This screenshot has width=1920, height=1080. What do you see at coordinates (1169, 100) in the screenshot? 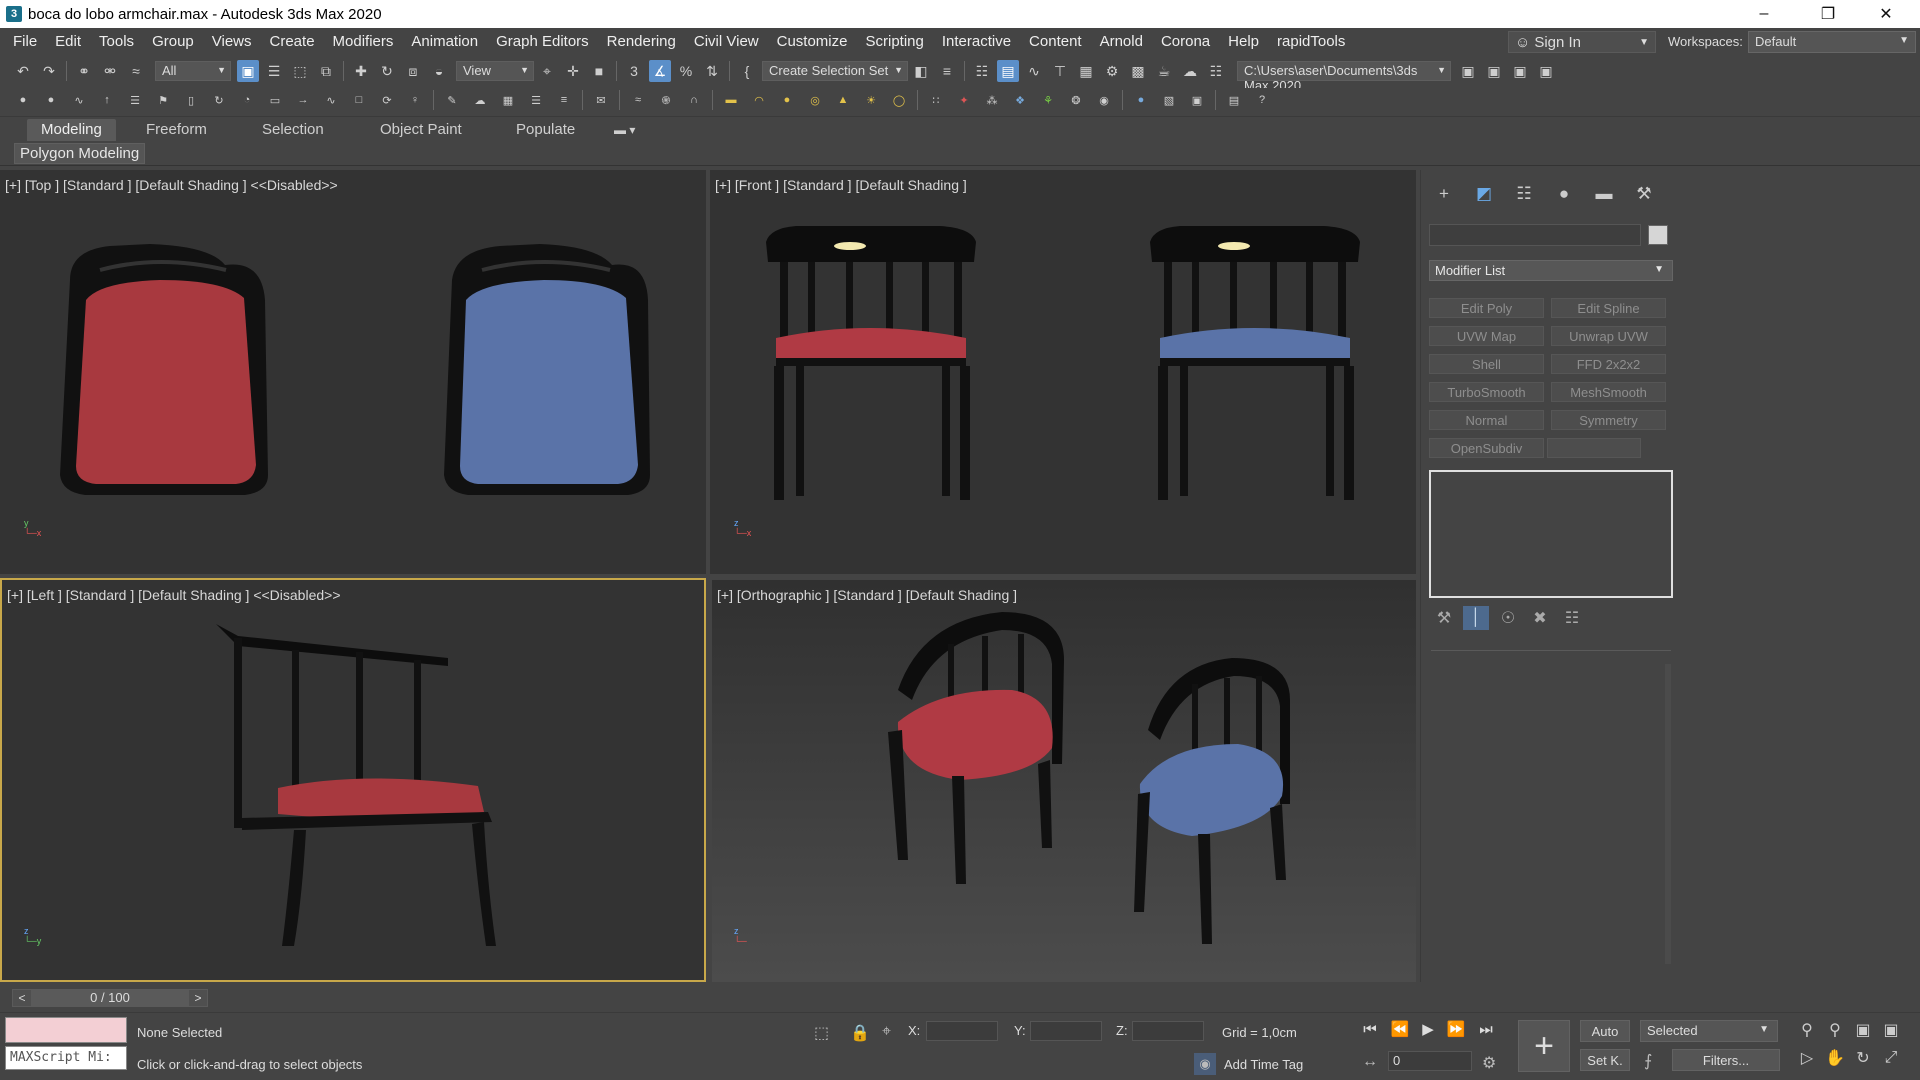
I see `converter-icon: ▧` at bounding box center [1169, 100].